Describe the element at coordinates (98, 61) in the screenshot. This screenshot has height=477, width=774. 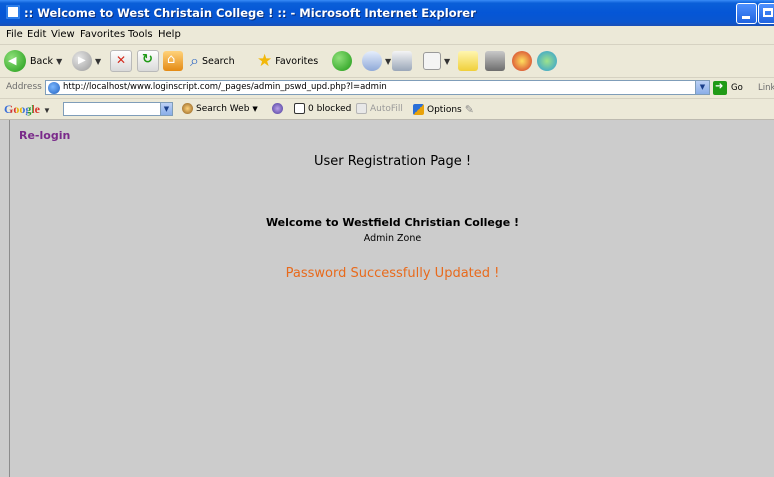
I see `forward-dropdown-icon: ▼` at that location.